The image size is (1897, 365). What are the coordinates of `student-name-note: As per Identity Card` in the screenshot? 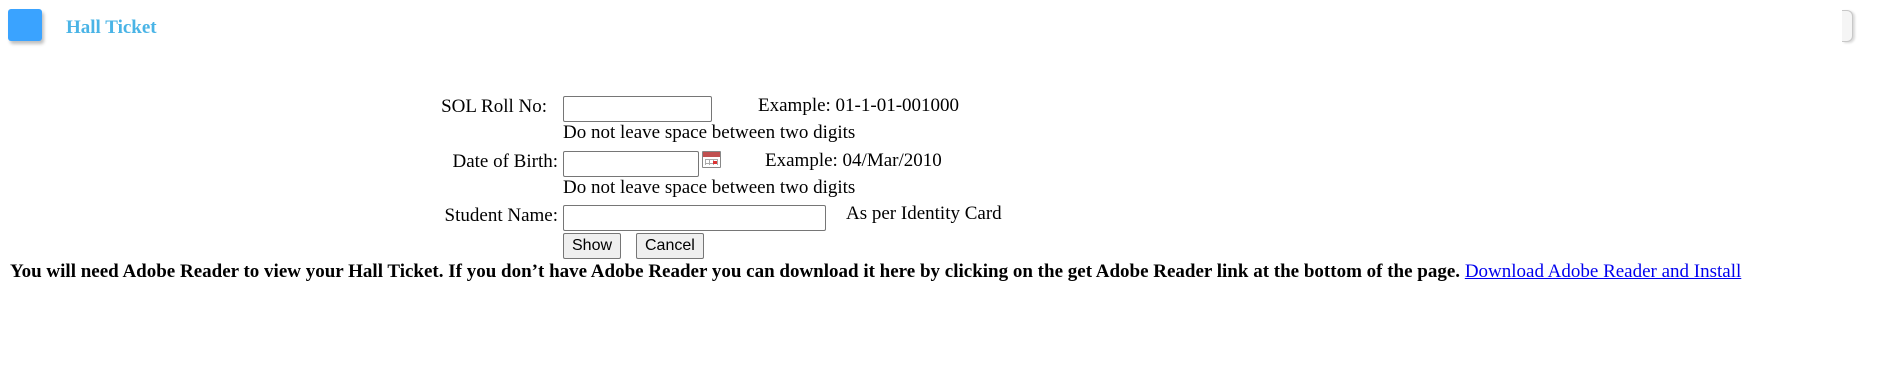 It's located at (924, 213).